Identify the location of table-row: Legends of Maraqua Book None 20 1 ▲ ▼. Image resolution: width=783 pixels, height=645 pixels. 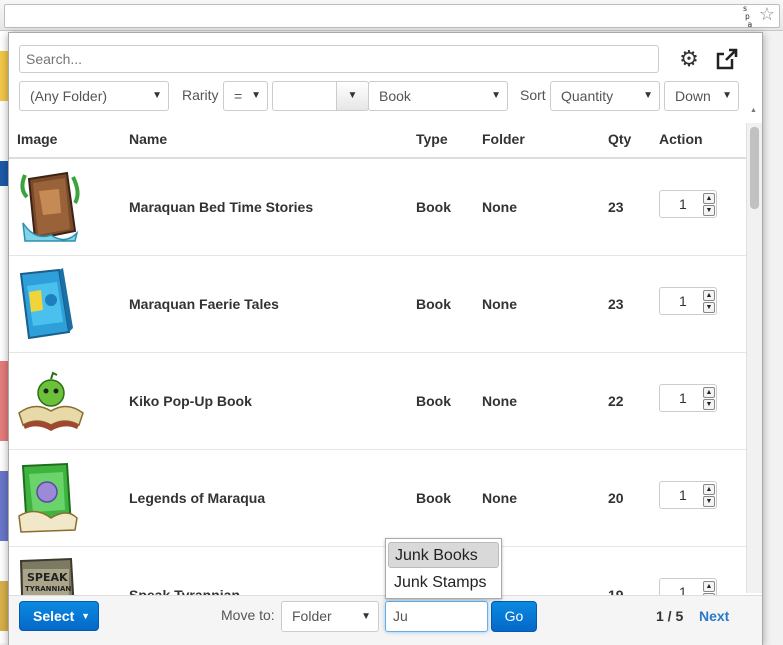
(377, 498).